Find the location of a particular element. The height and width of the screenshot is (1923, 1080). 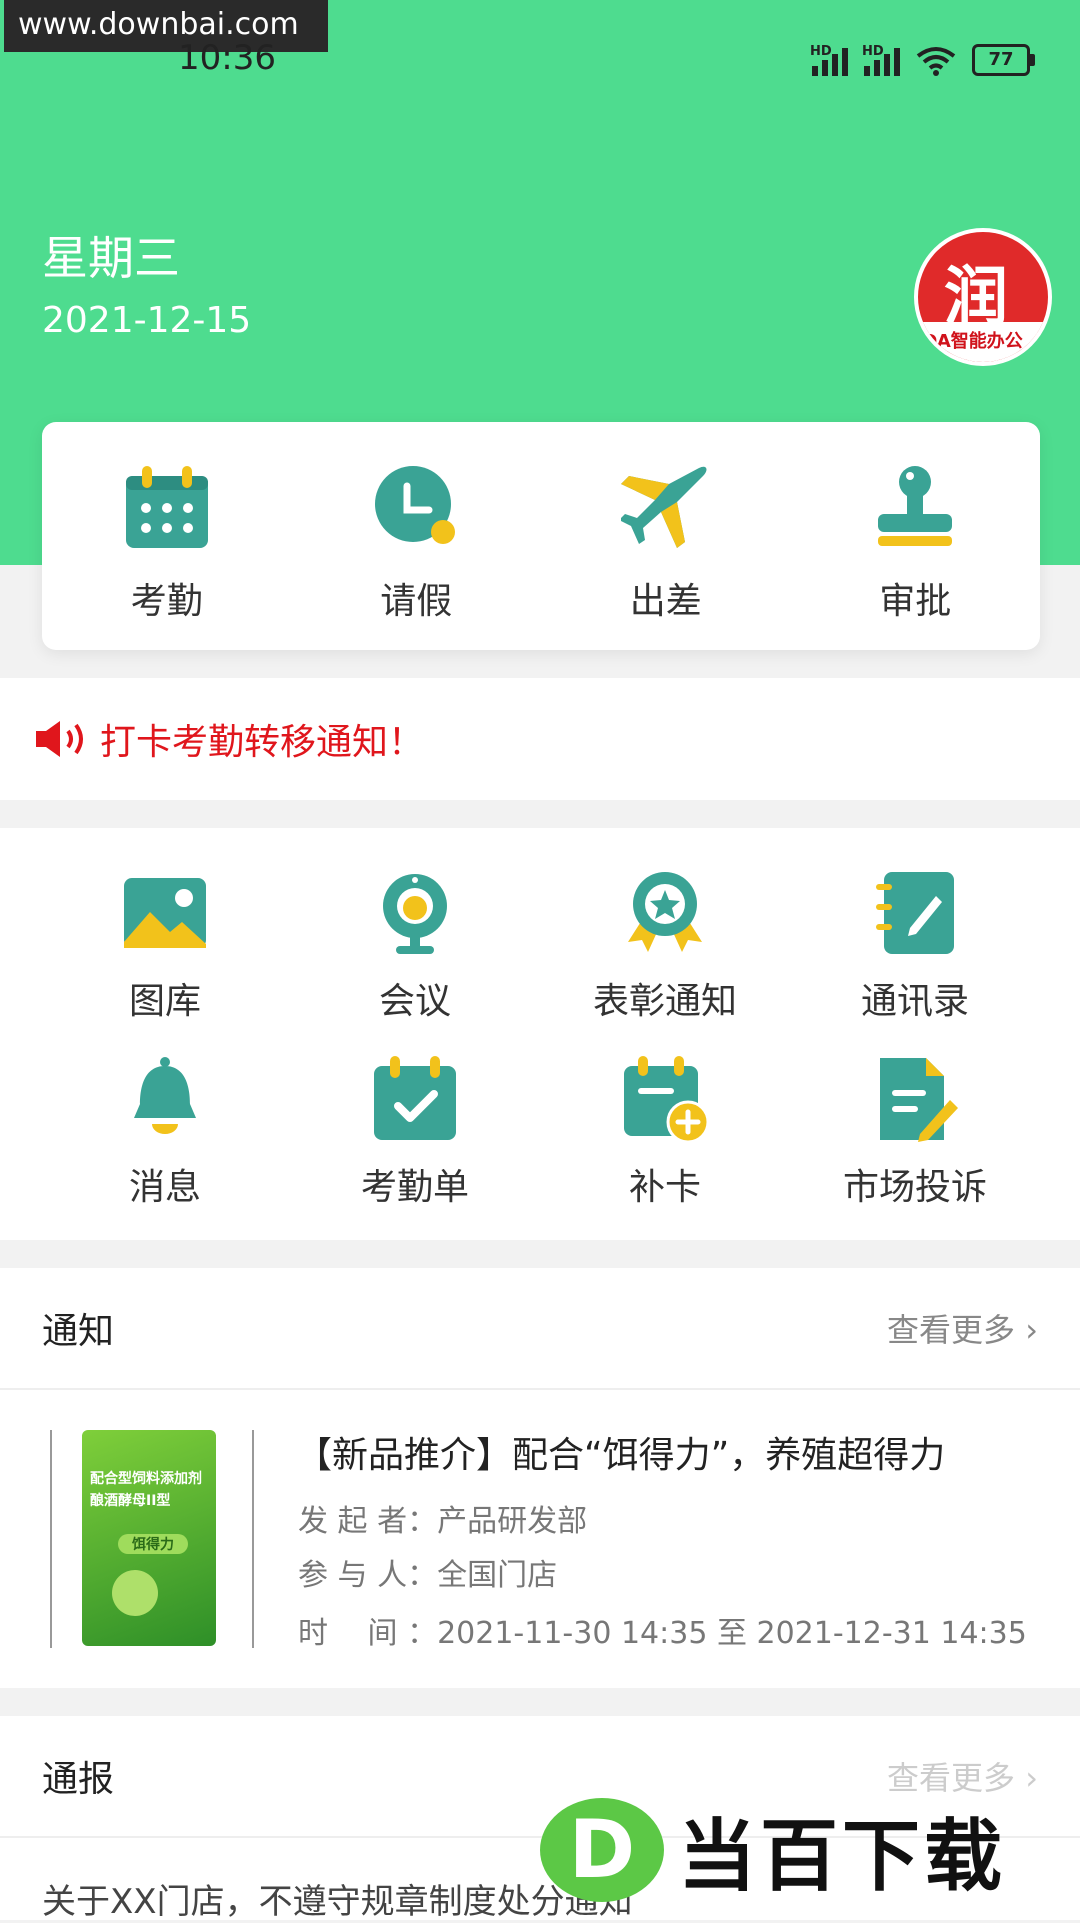

quick-action-attendance: 考勤 is located at coordinates (167, 536).